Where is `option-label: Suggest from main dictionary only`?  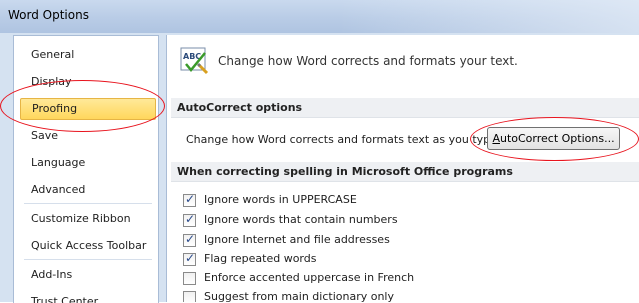 option-label: Suggest from main dictionary only is located at coordinates (299, 296).